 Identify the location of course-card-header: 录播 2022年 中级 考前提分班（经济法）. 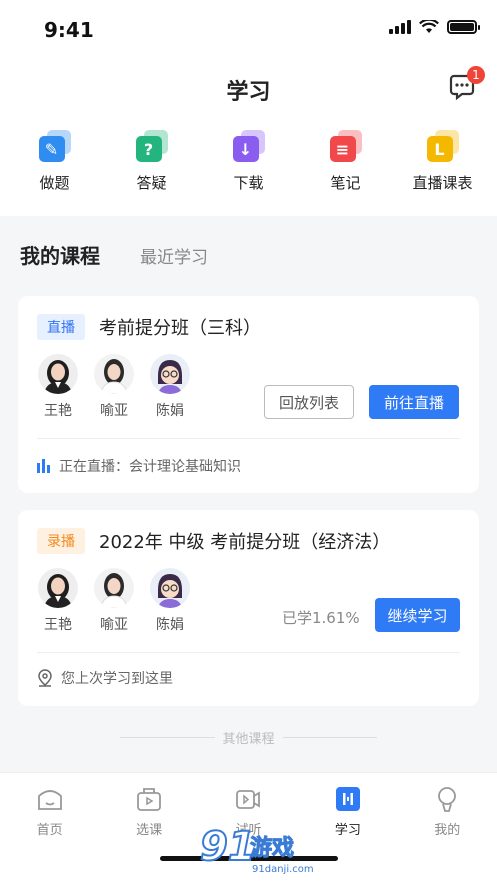
(213, 541).